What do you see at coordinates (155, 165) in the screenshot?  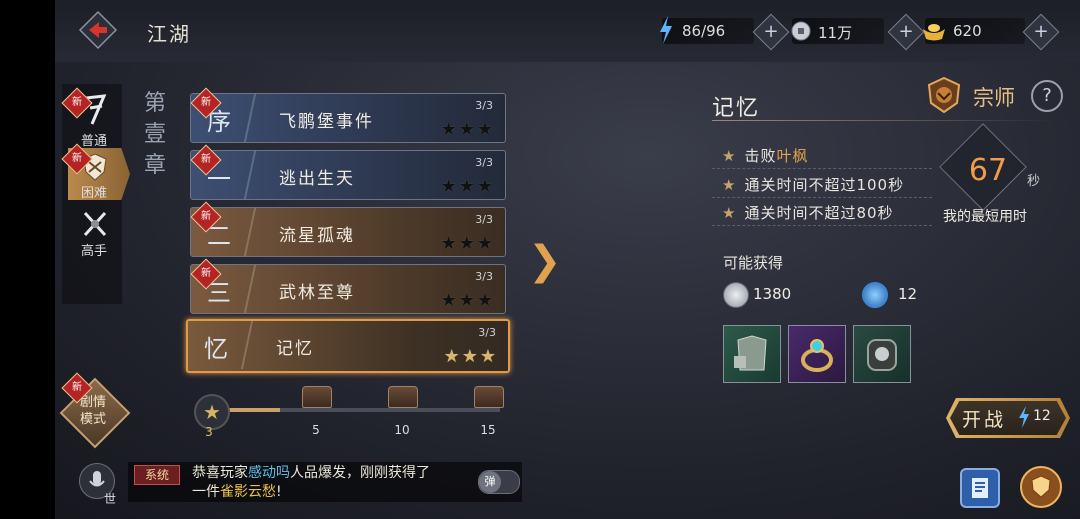 I see `chapter-char: 章` at bounding box center [155, 165].